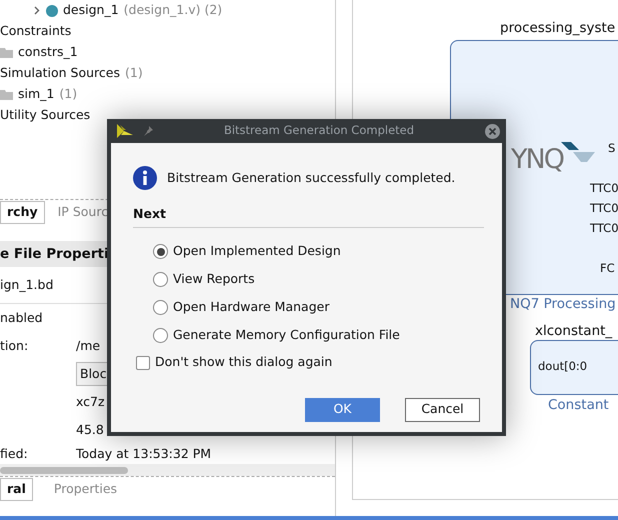 The width and height of the screenshot is (618, 520). What do you see at coordinates (16, 489) in the screenshot?
I see `tab: ral` at bounding box center [16, 489].